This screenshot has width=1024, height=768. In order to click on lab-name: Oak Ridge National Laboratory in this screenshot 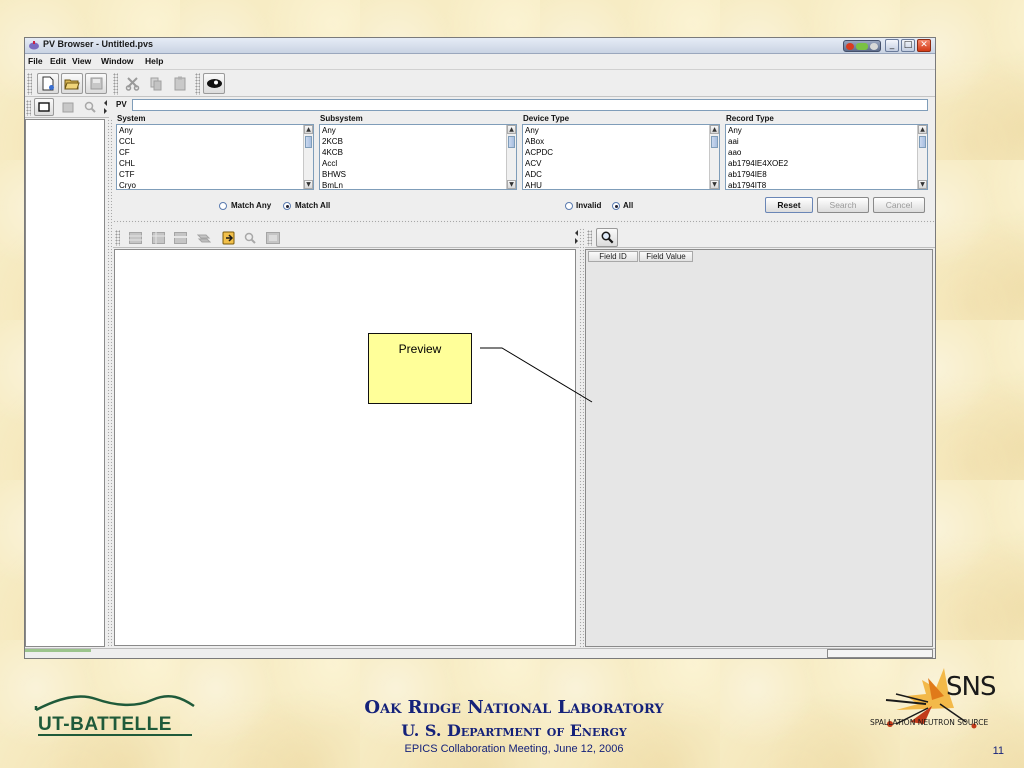, I will do `click(514, 707)`.